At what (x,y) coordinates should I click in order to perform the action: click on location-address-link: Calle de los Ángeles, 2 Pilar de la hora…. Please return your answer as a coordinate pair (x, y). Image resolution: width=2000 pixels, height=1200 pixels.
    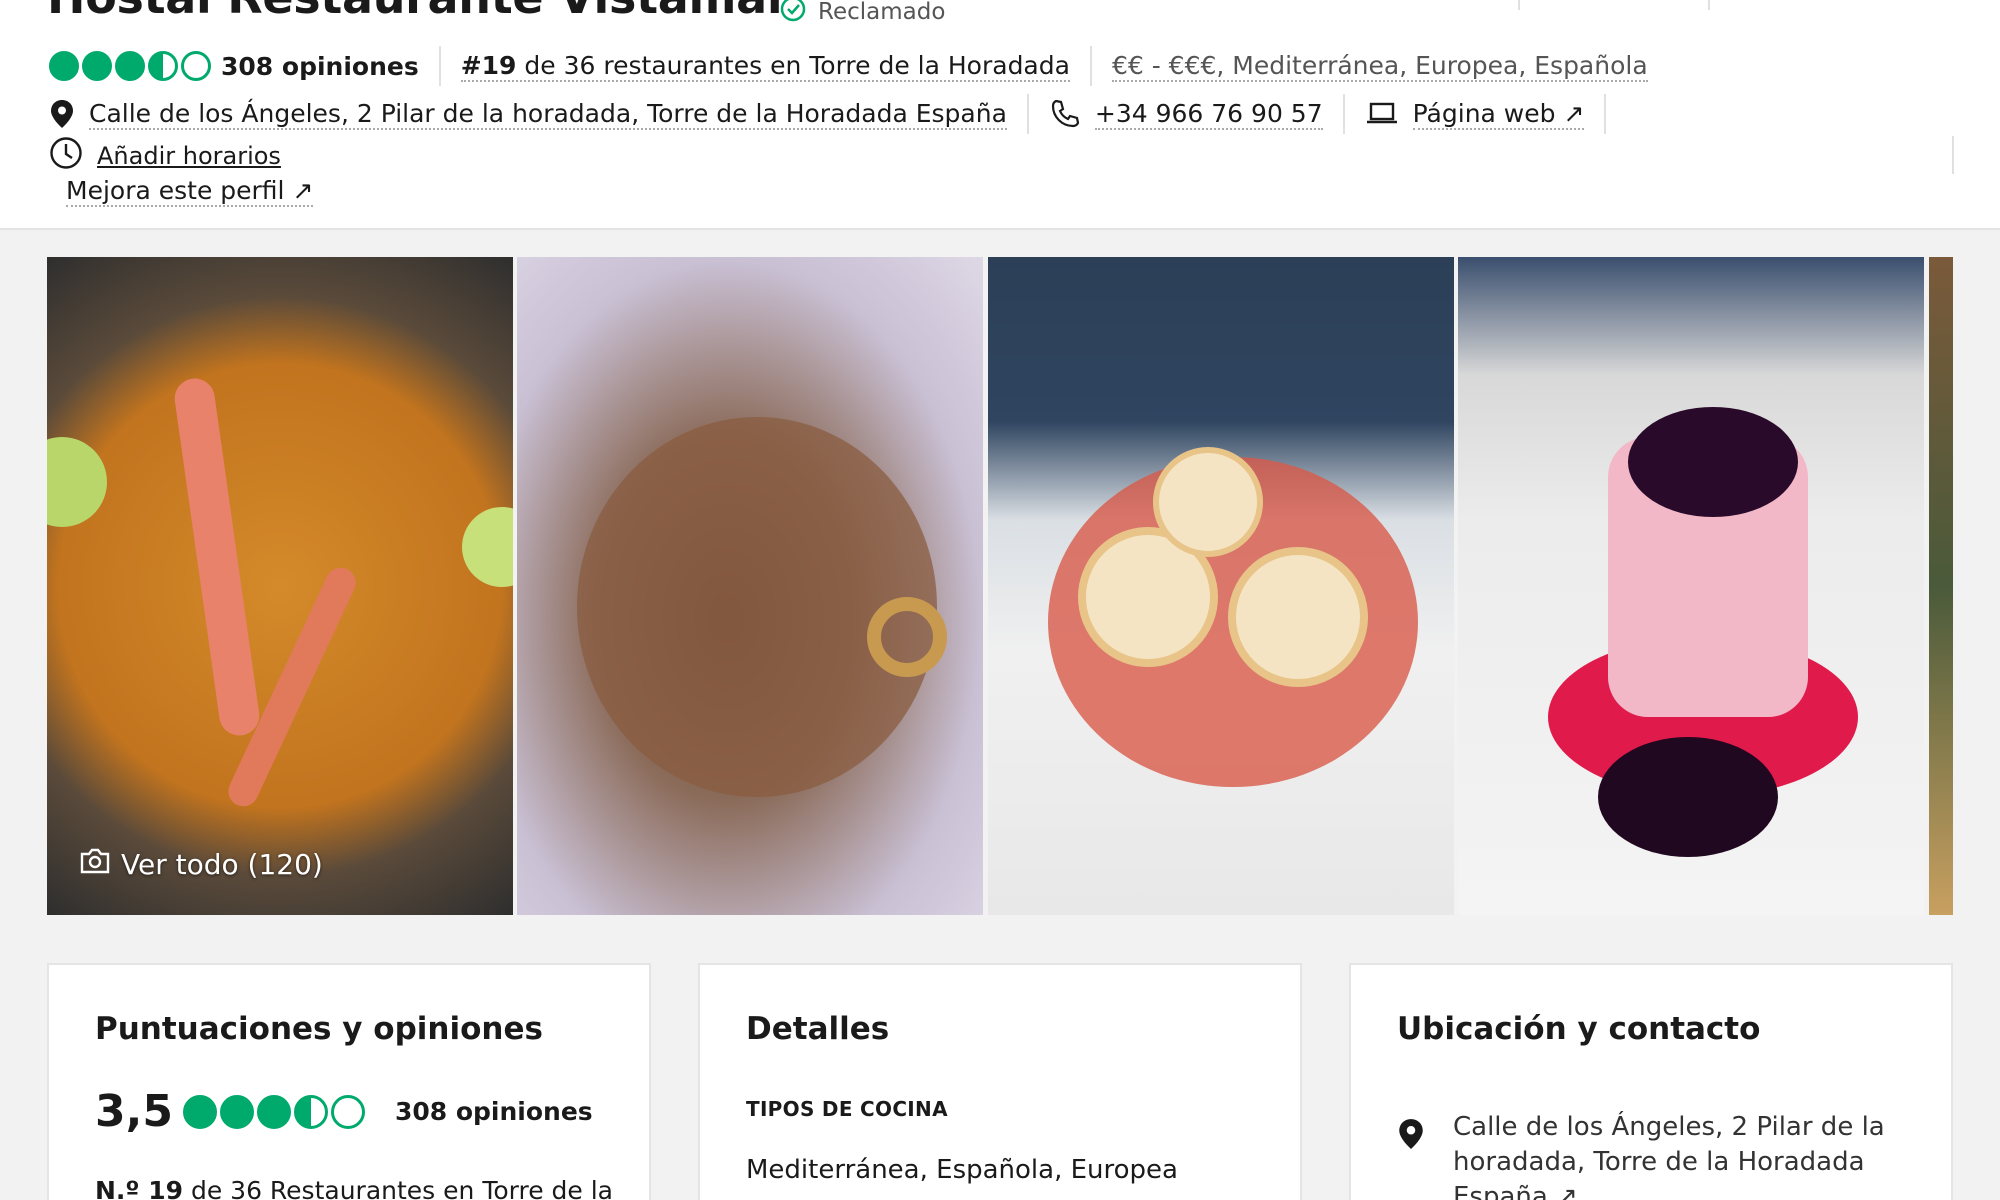
    Looking at the image, I should click on (1673, 1155).